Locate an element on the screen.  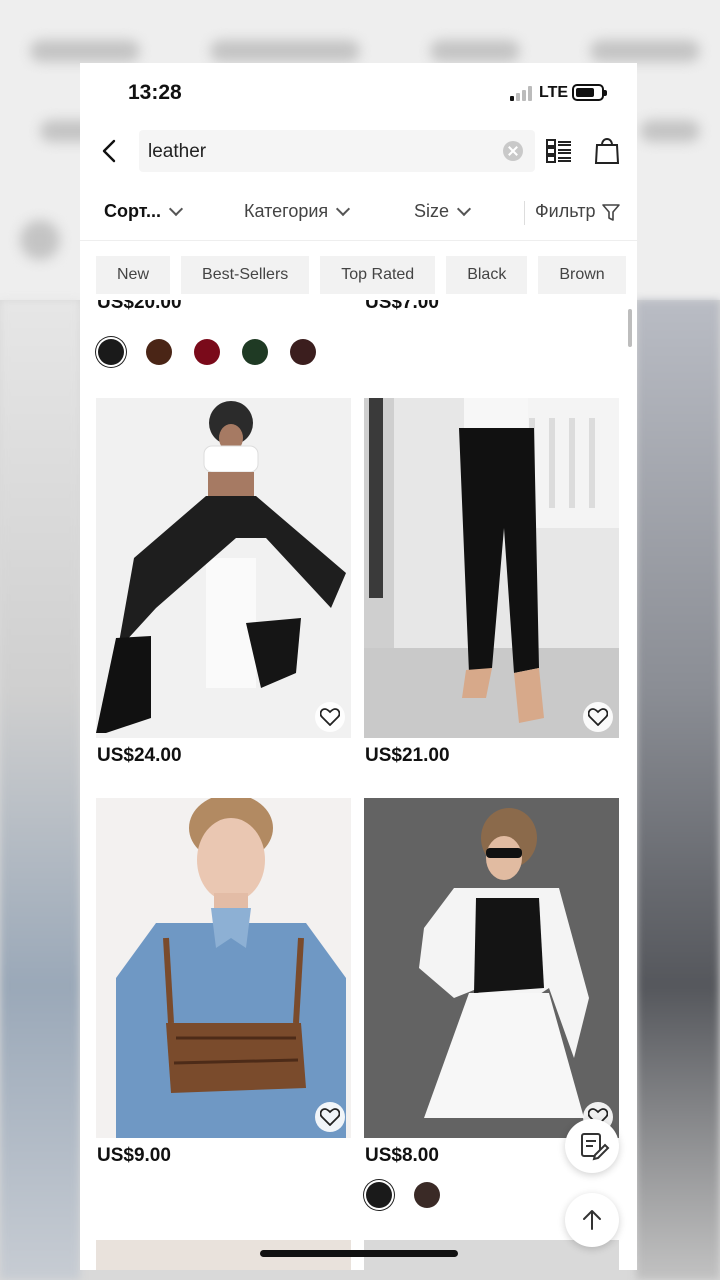
size-label: Size is located at coordinates (432, 211).